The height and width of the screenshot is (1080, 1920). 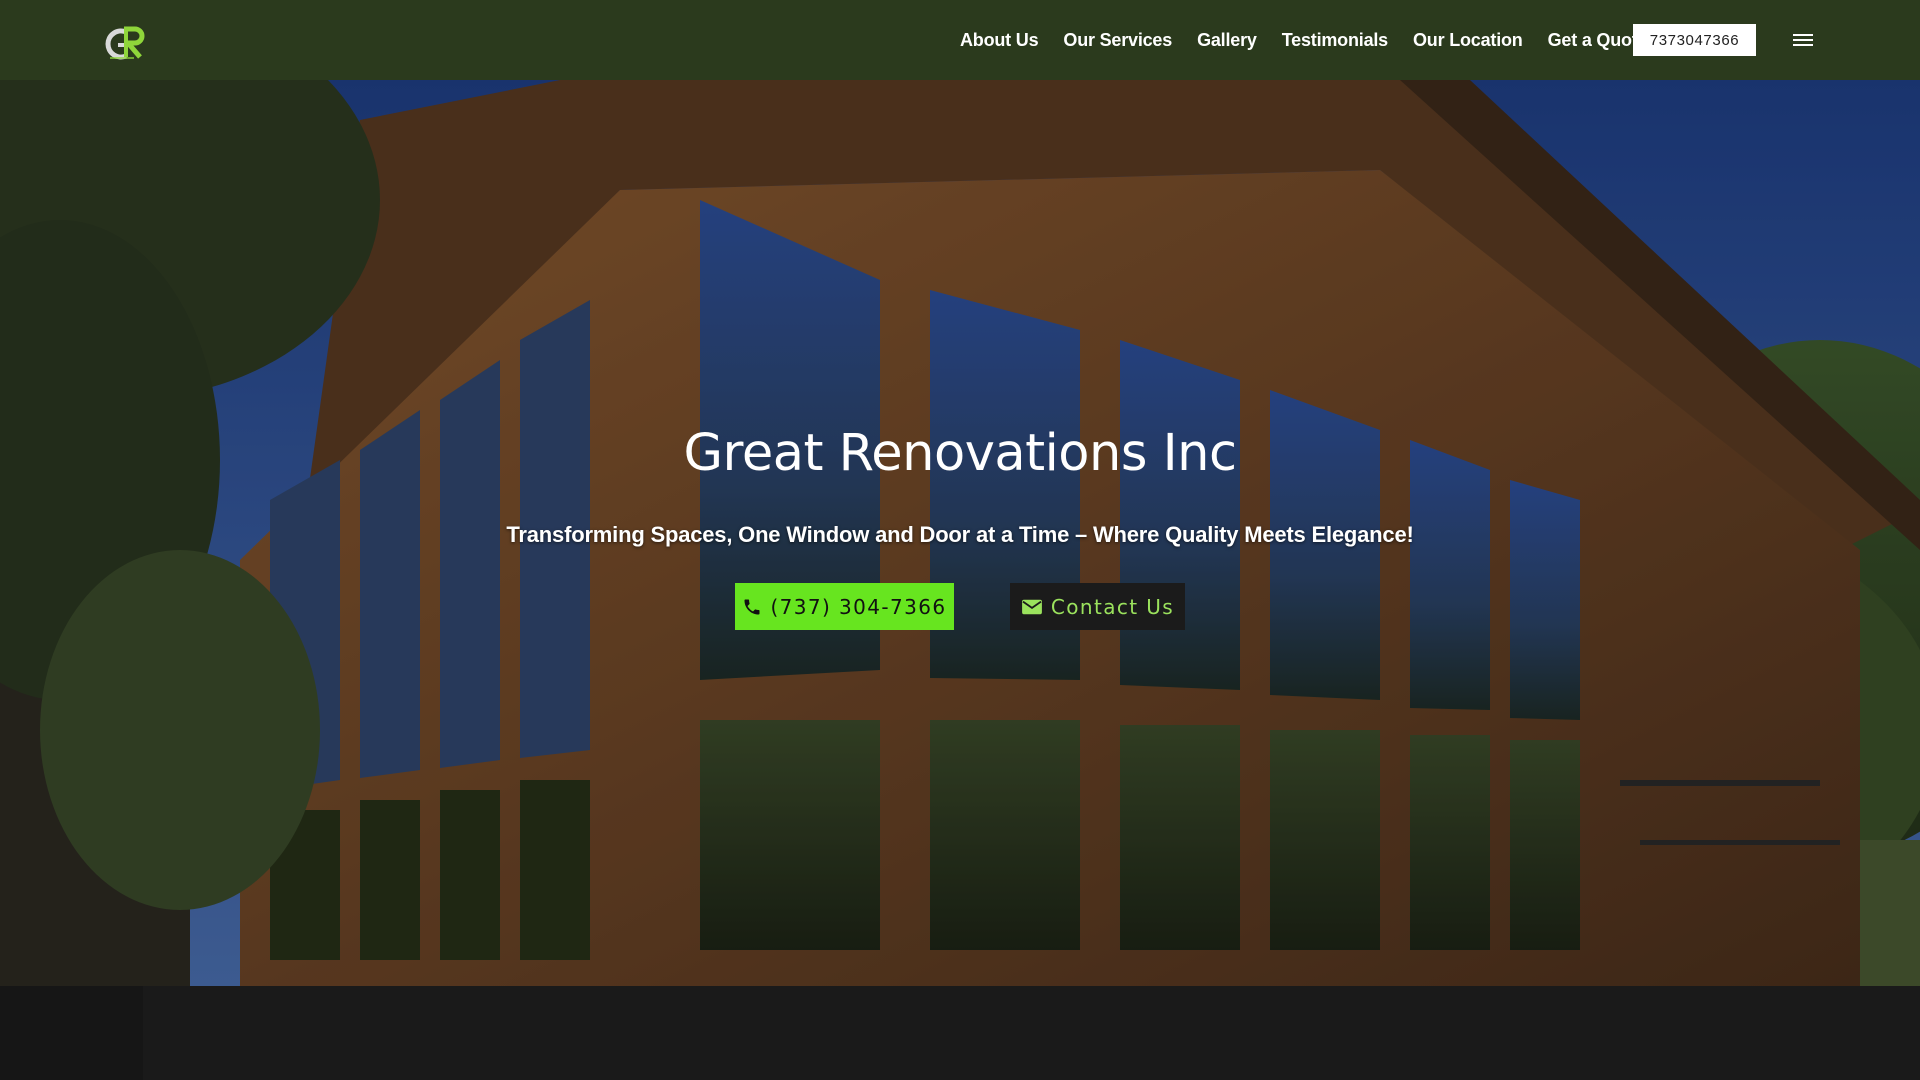 I want to click on gr-monogram-logo-icon, so click(x=125, y=43).